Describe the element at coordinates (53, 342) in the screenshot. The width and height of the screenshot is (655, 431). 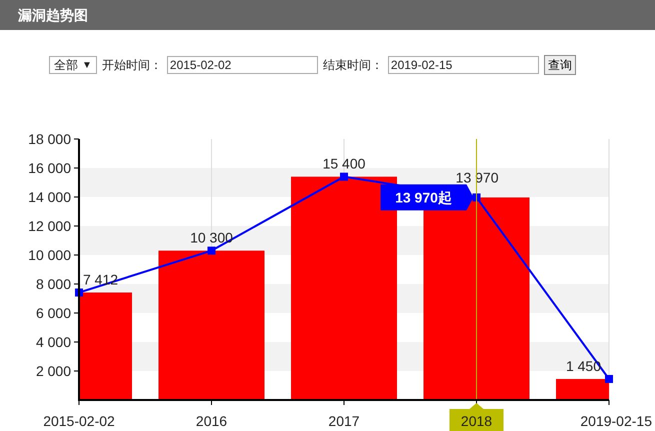
I see `y-tick-label: 4 000` at that location.